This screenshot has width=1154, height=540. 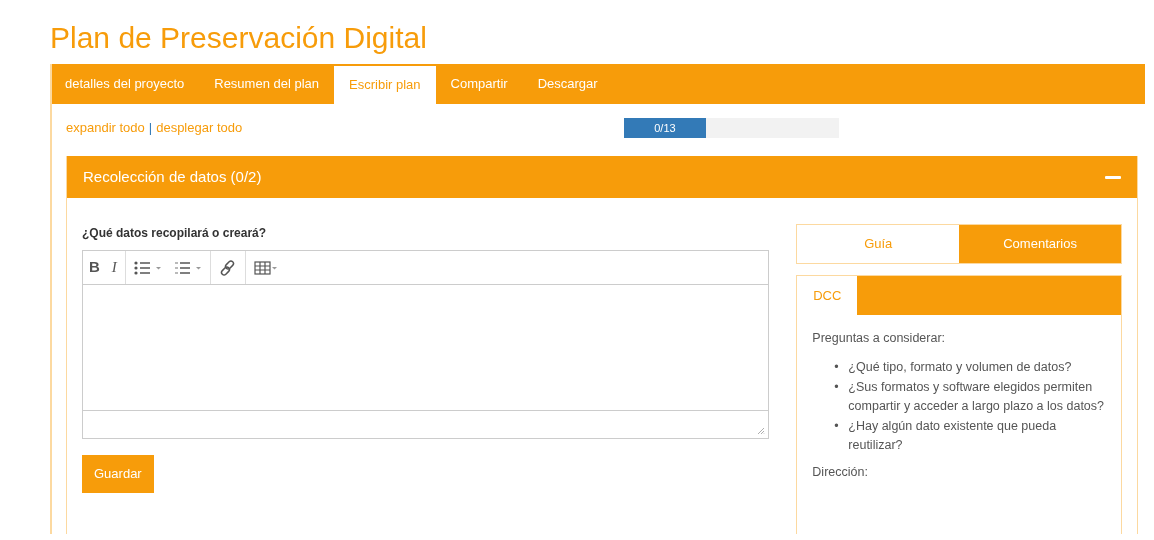 What do you see at coordinates (385, 85) in the screenshot?
I see `nav-tab: Escribir plan` at bounding box center [385, 85].